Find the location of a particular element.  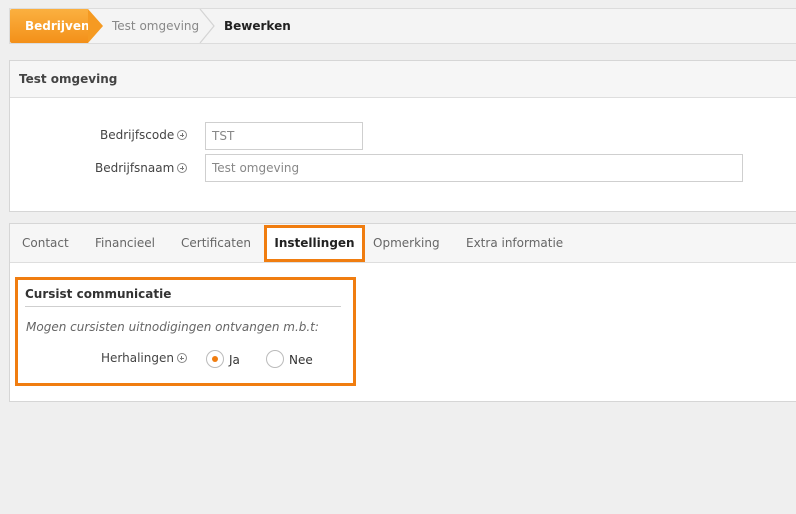

bedrijfsnaam-label: Bedrijfsnaam is located at coordinates (141, 168).